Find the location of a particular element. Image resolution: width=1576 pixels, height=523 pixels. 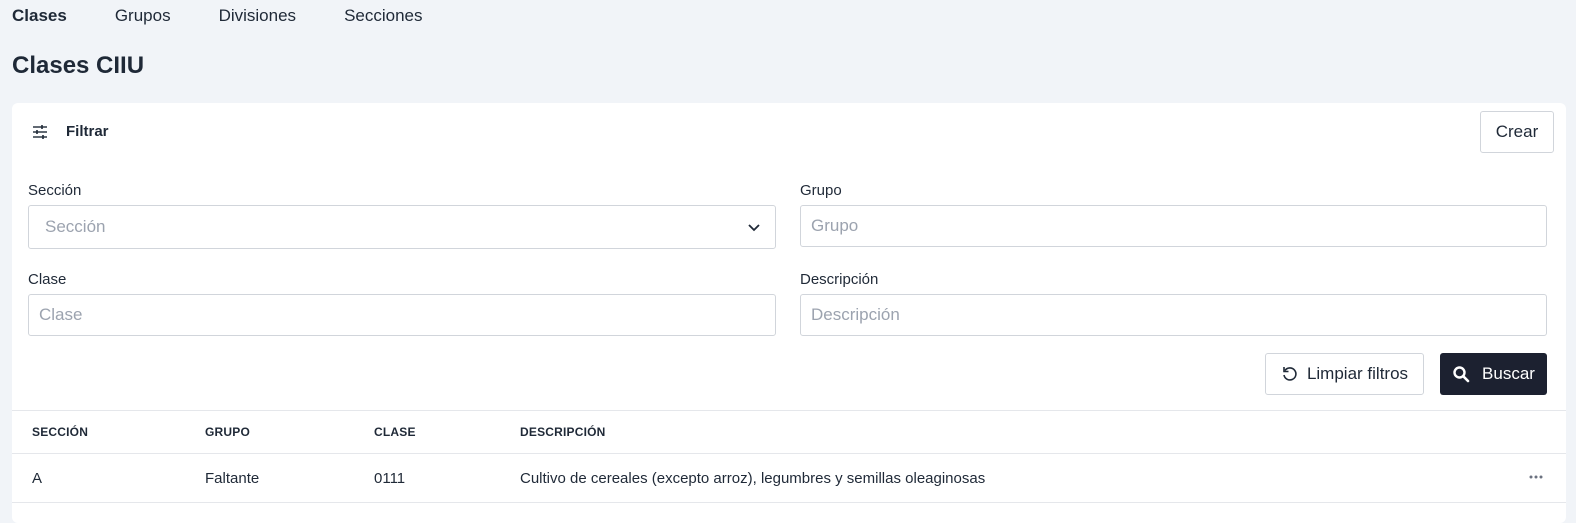

tab-grupos: Grupos is located at coordinates (143, 16).